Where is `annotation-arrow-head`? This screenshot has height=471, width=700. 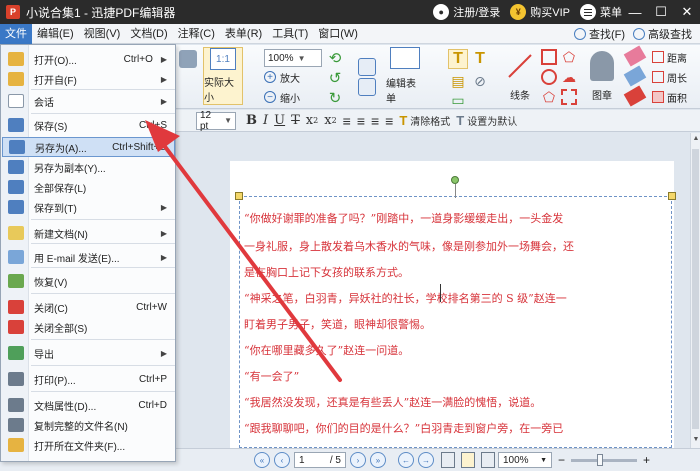
annotation-arrow-head is located at coordinates (162, 136).